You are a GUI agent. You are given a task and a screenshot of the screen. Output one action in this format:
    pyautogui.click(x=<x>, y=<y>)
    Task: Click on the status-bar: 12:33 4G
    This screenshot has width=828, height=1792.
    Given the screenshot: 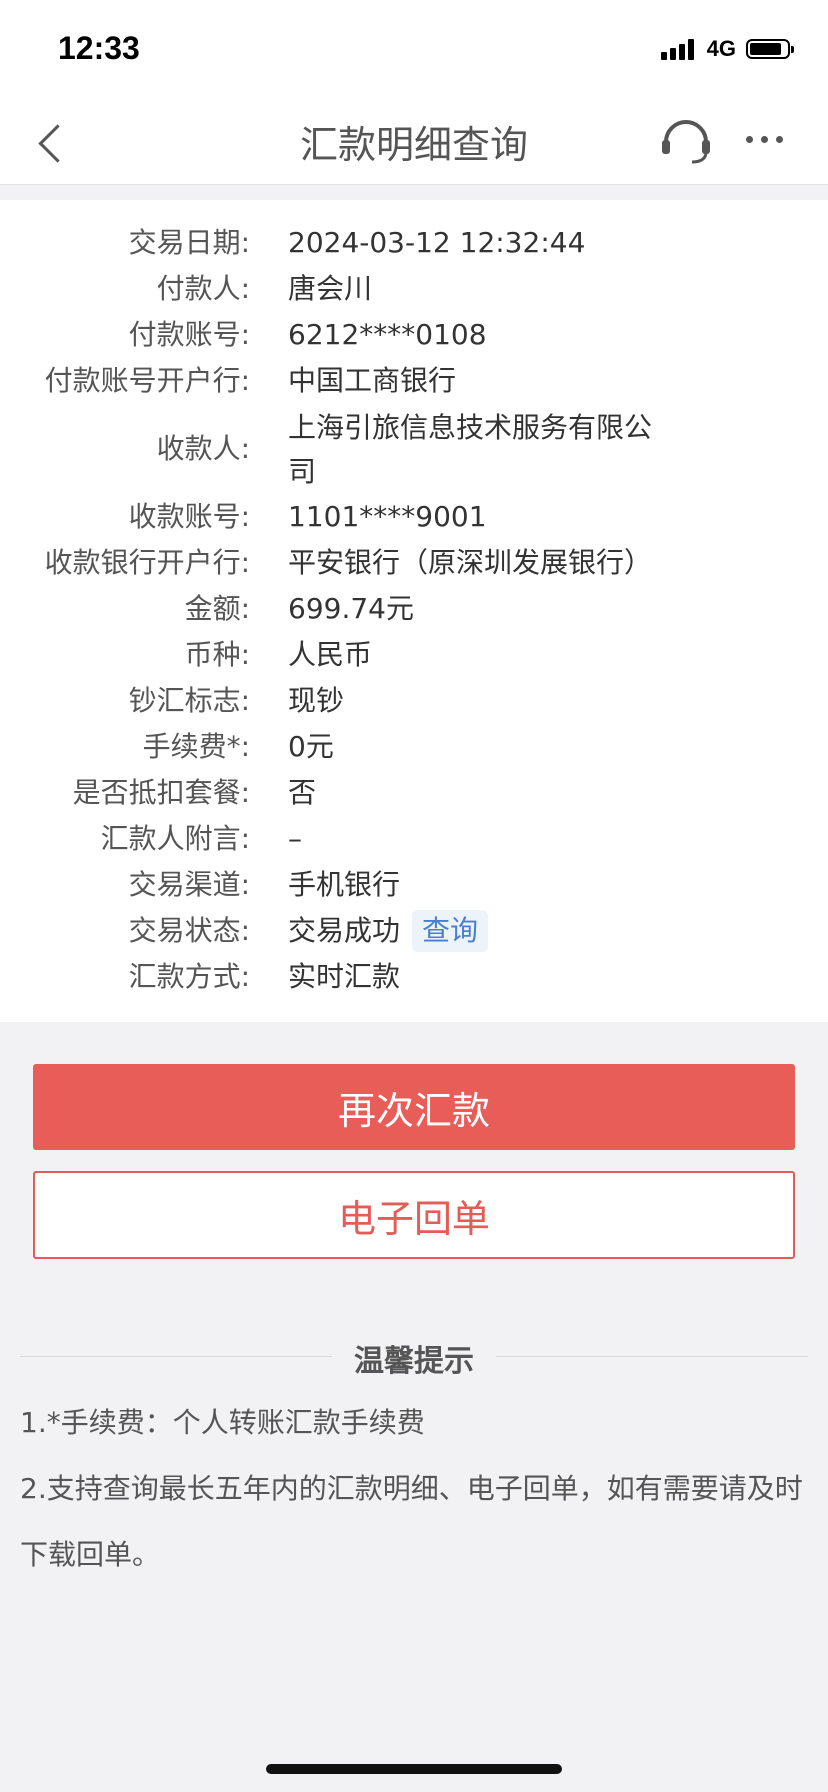 What is the action you would take?
    pyautogui.click(x=414, y=50)
    